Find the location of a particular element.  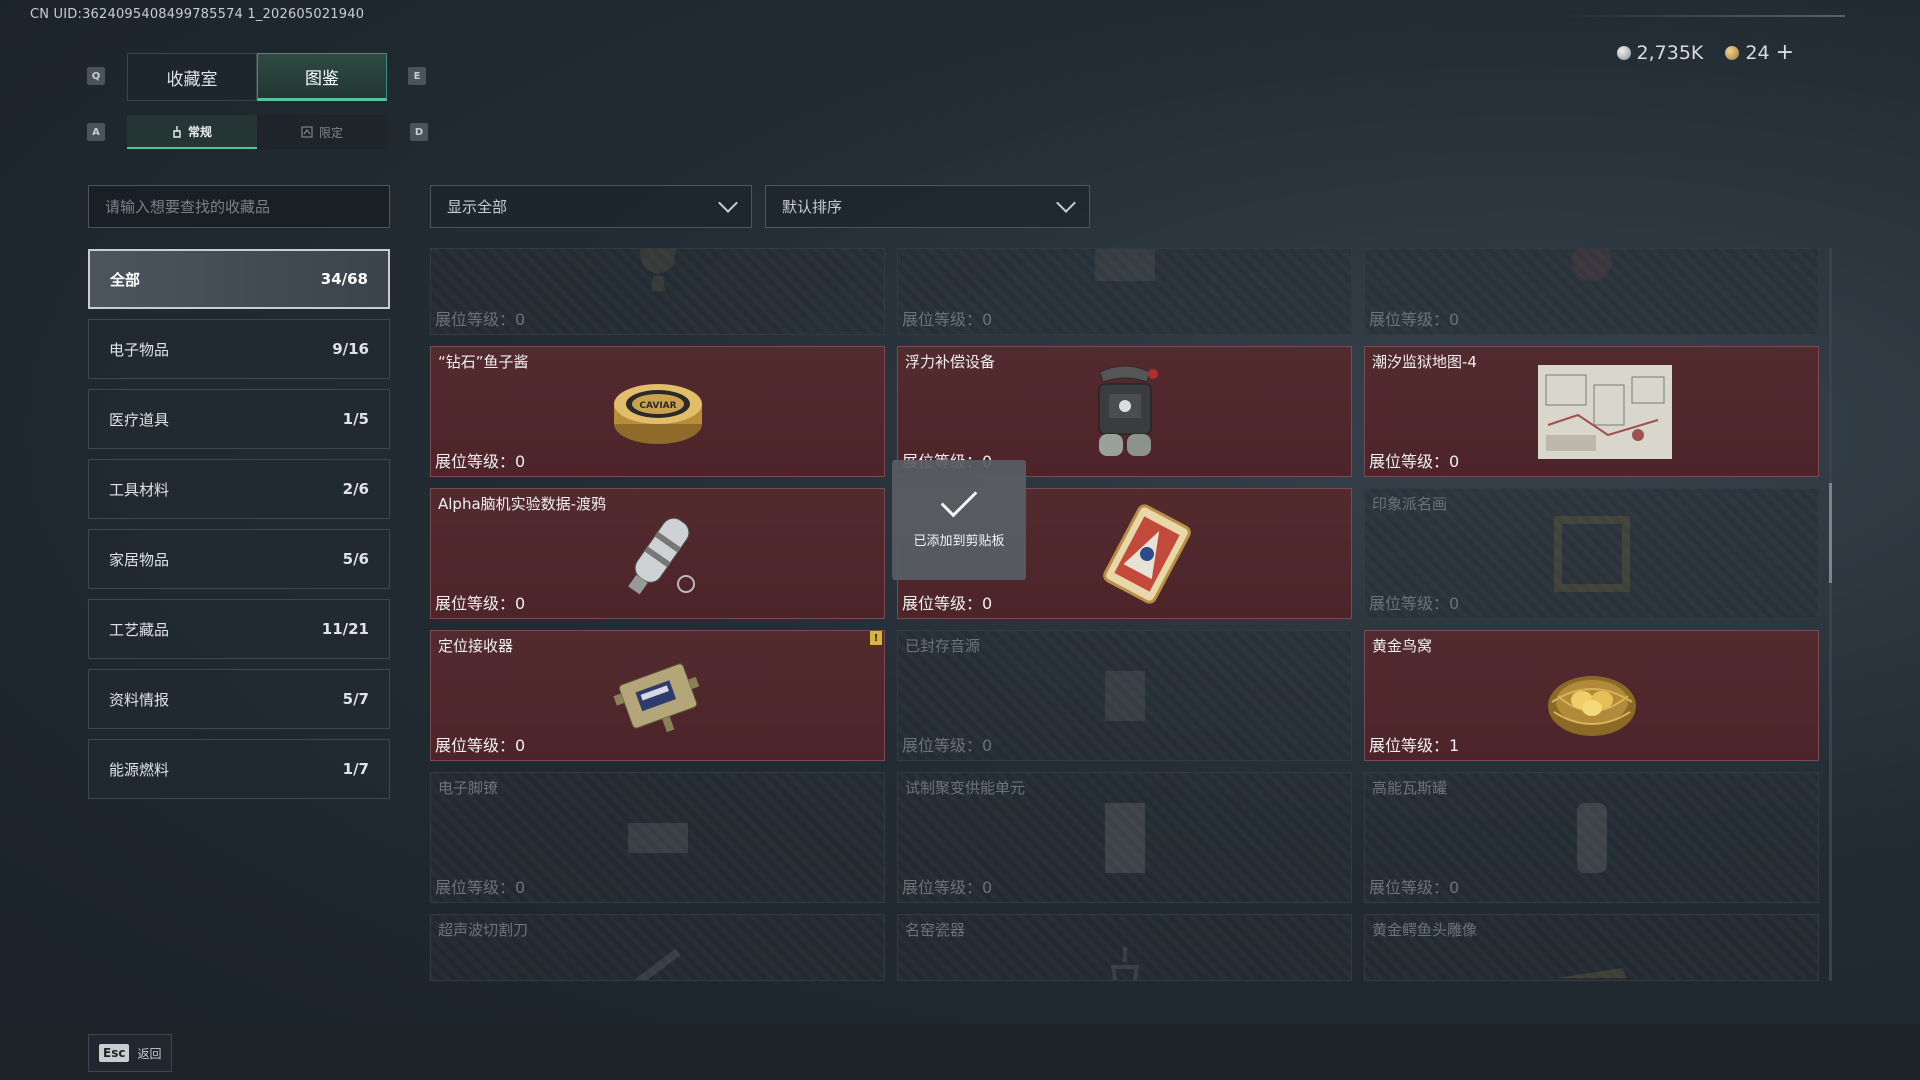

card-name: 已封存音源 is located at coordinates (943, 646).